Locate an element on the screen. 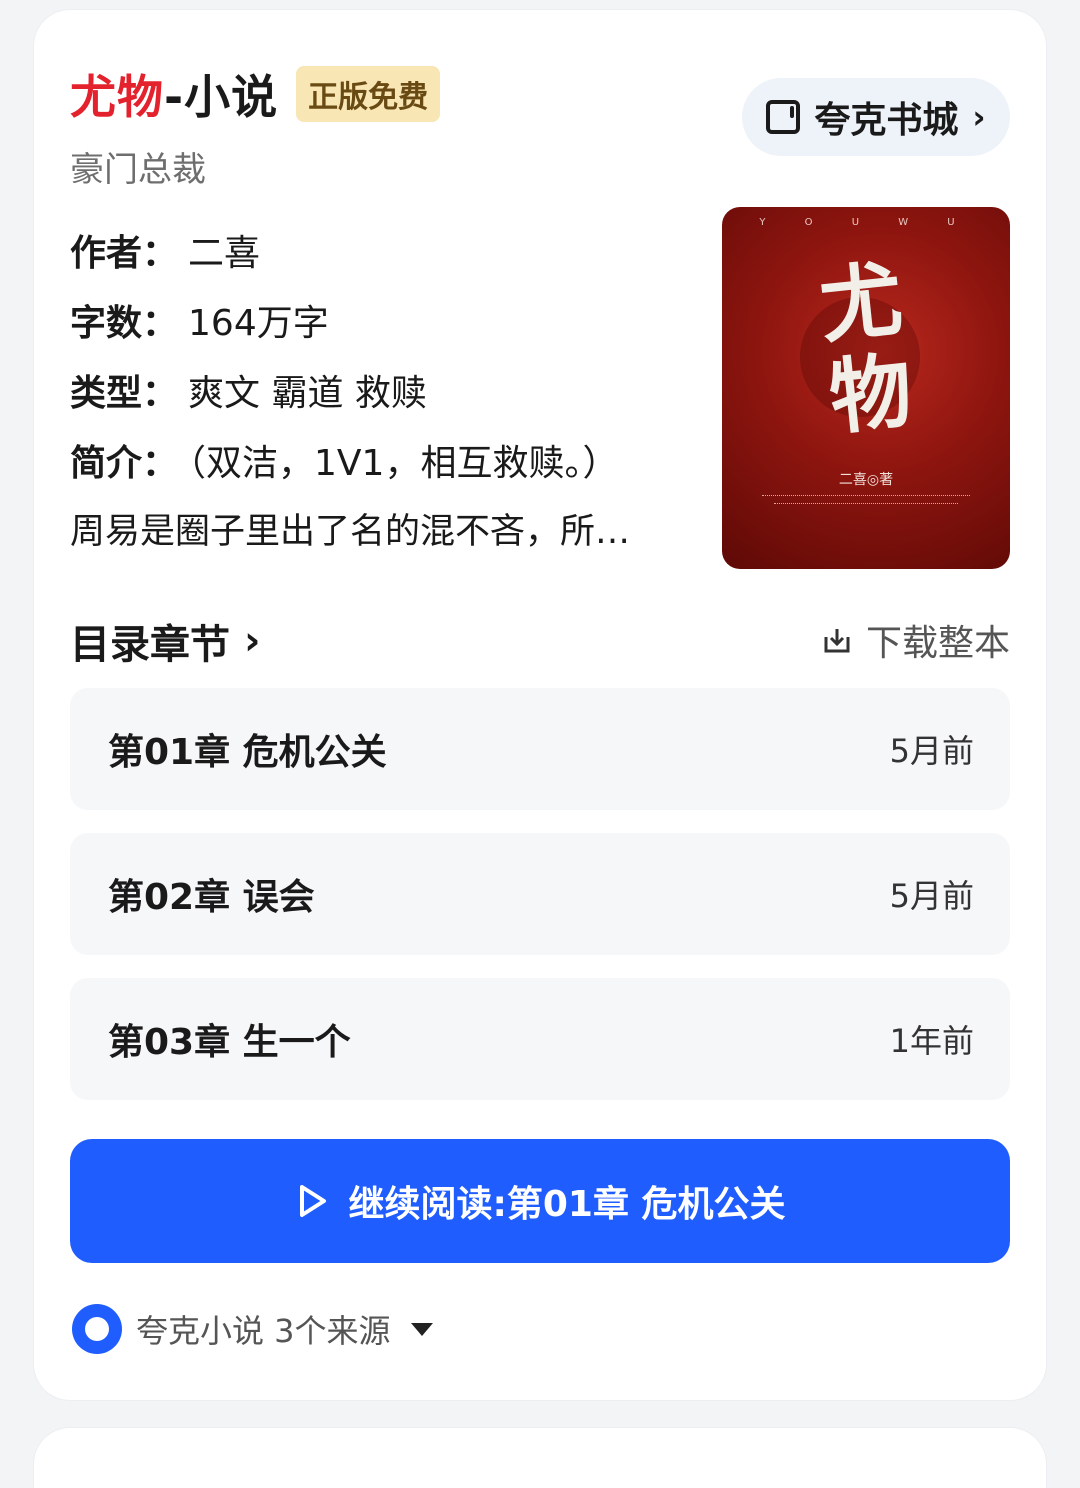 This screenshot has width=1080, height=1488. continue-reading-label: 继续阅读:第01章 危机公关 is located at coordinates (567, 1204).